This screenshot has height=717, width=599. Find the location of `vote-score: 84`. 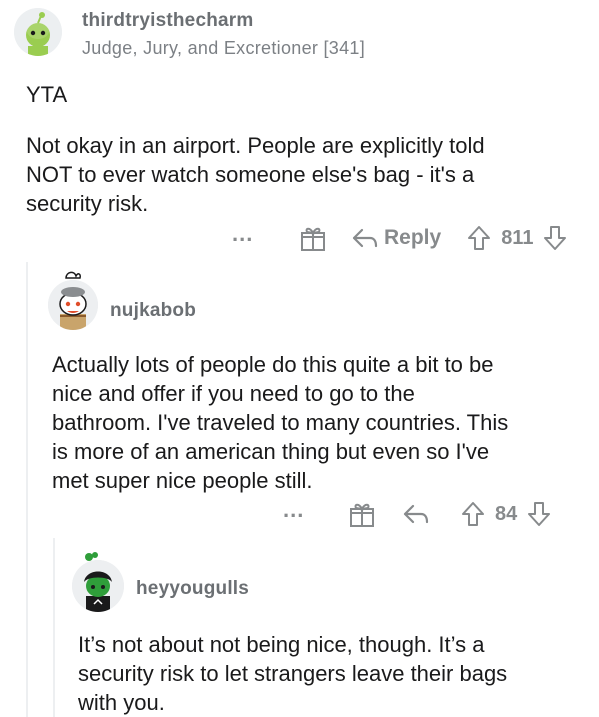

vote-score: 84 is located at coordinates (506, 513).